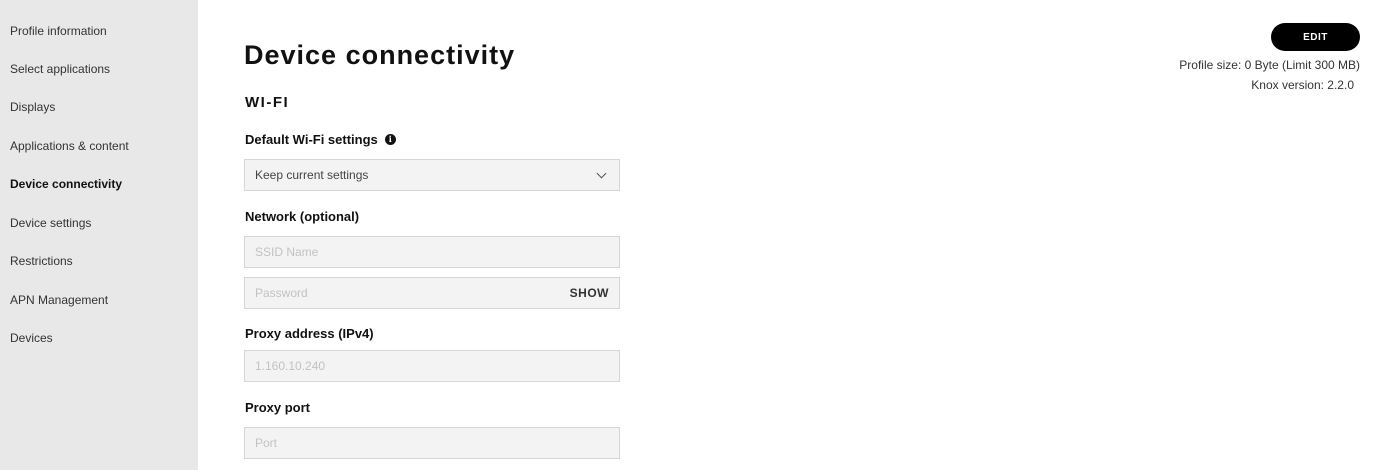  Describe the element at coordinates (1269, 65) in the screenshot. I see `profile-size-text: Profile size: 0 Byte (Limit 300 MB)` at that location.